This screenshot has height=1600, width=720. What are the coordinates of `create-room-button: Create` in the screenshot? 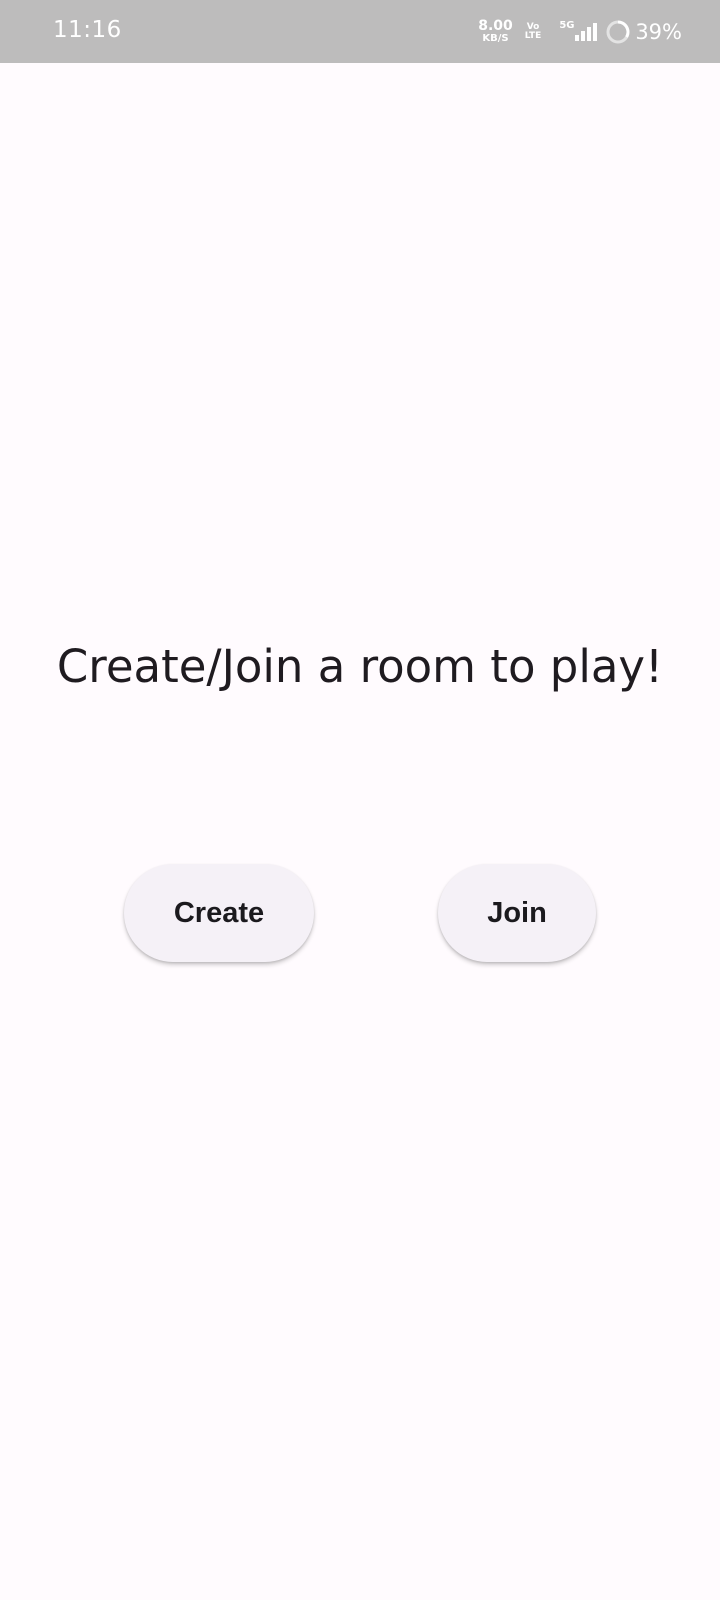 It's located at (219, 913).